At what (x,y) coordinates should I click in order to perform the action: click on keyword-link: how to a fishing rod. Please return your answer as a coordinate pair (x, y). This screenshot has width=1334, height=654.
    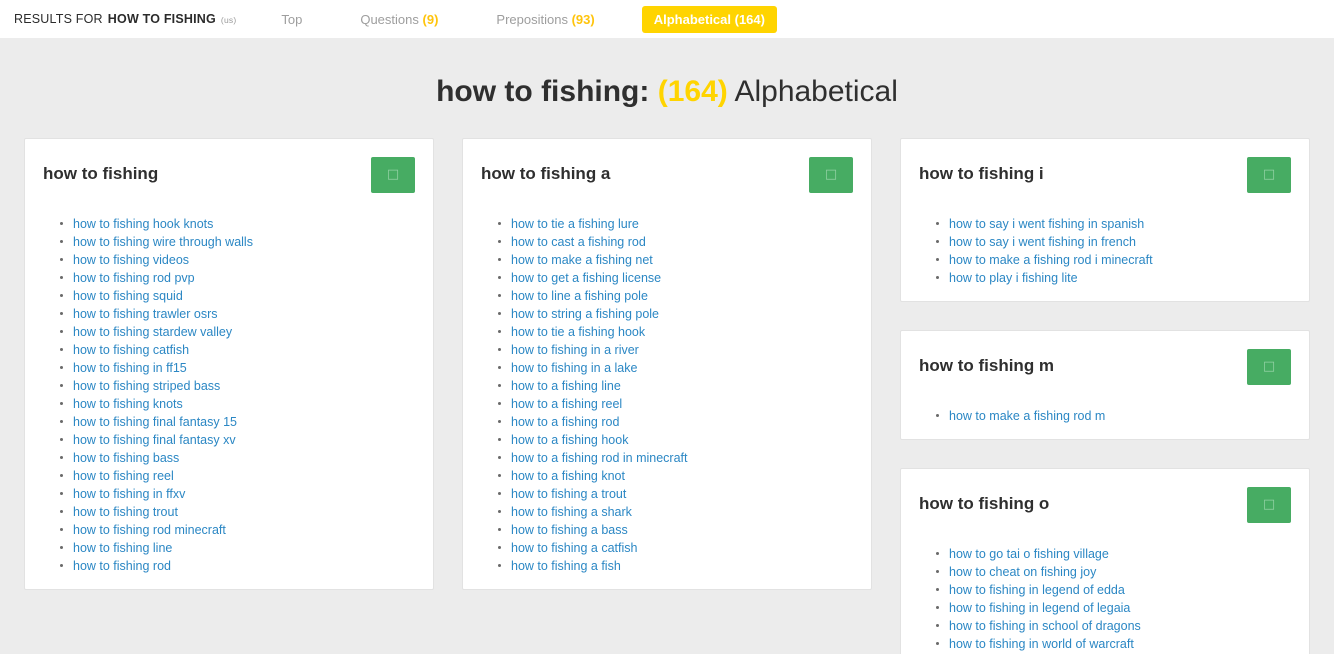
    Looking at the image, I should click on (565, 422).